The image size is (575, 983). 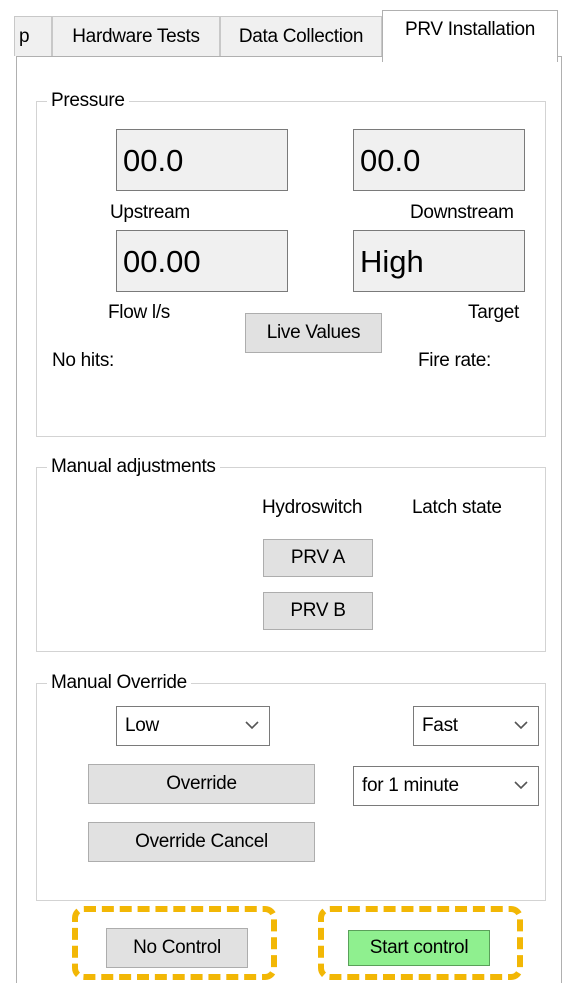 I want to click on level-select-value: Low, so click(x=142, y=725).